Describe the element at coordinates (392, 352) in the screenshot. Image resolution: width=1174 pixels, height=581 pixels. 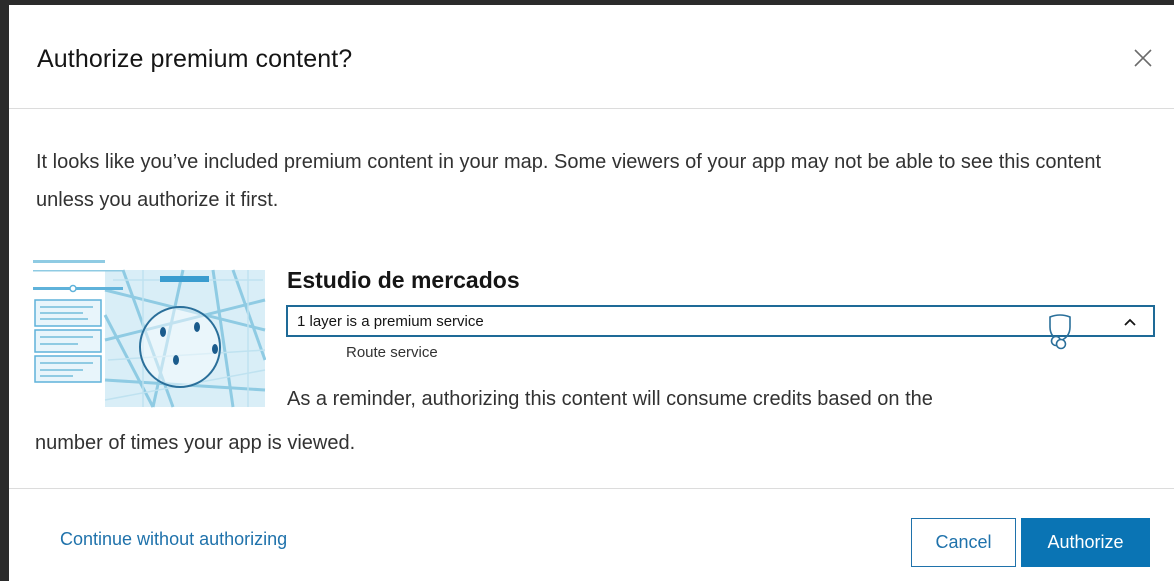
I see `layer-item-route-service: Route service` at that location.